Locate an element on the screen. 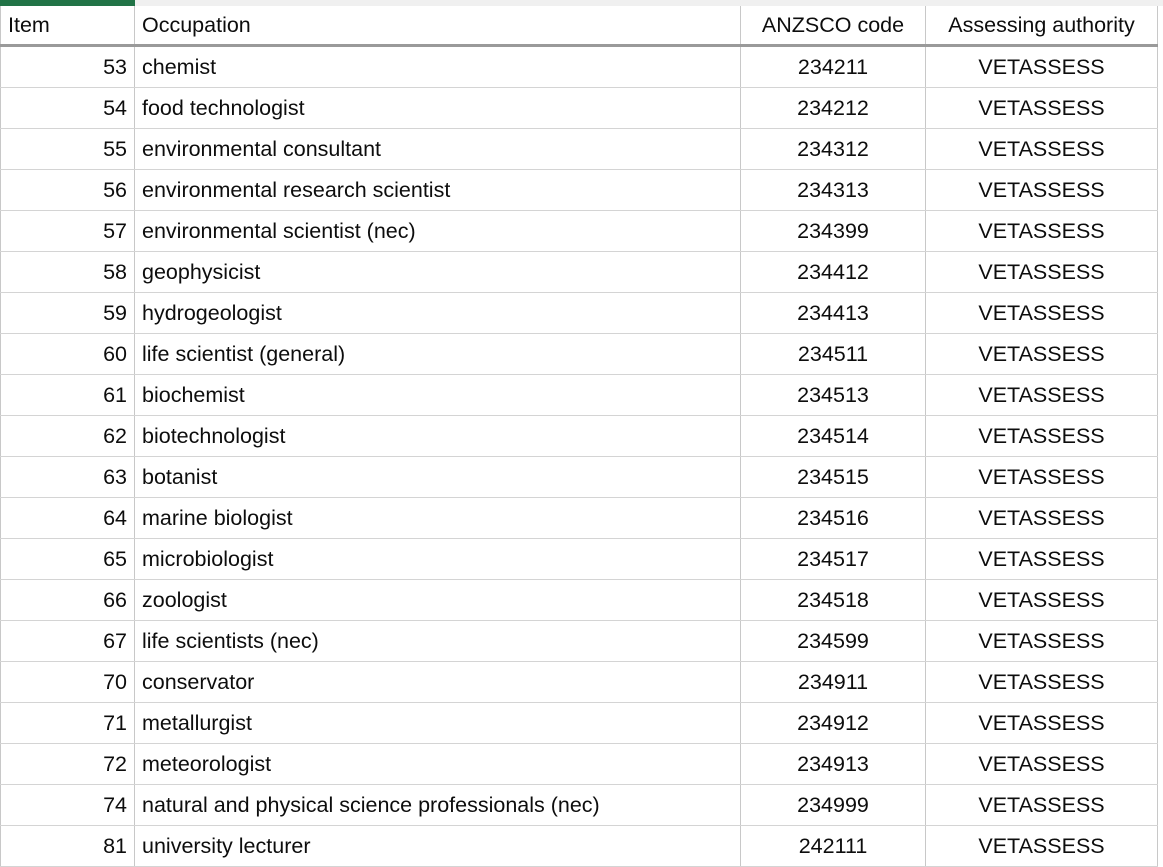 The image size is (1163, 867). table-cell-occupation: life scientist (general) is located at coordinates (437, 354).